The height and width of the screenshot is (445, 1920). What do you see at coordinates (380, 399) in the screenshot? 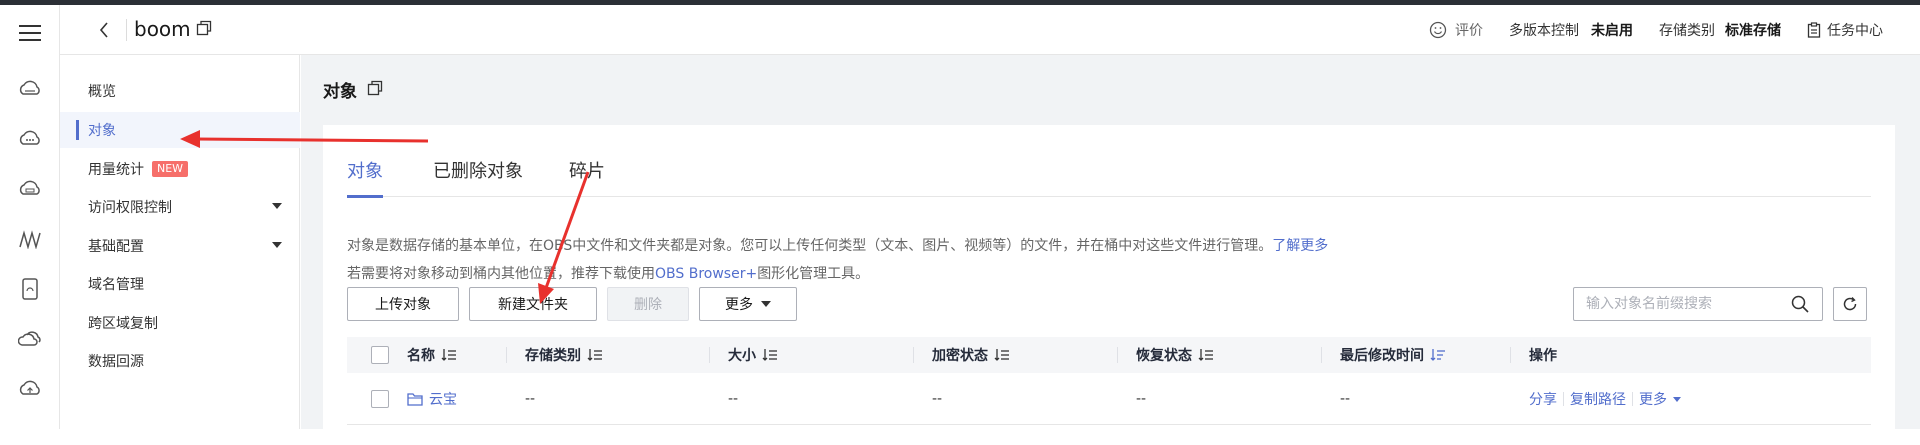
I see `row-checkbox` at bounding box center [380, 399].